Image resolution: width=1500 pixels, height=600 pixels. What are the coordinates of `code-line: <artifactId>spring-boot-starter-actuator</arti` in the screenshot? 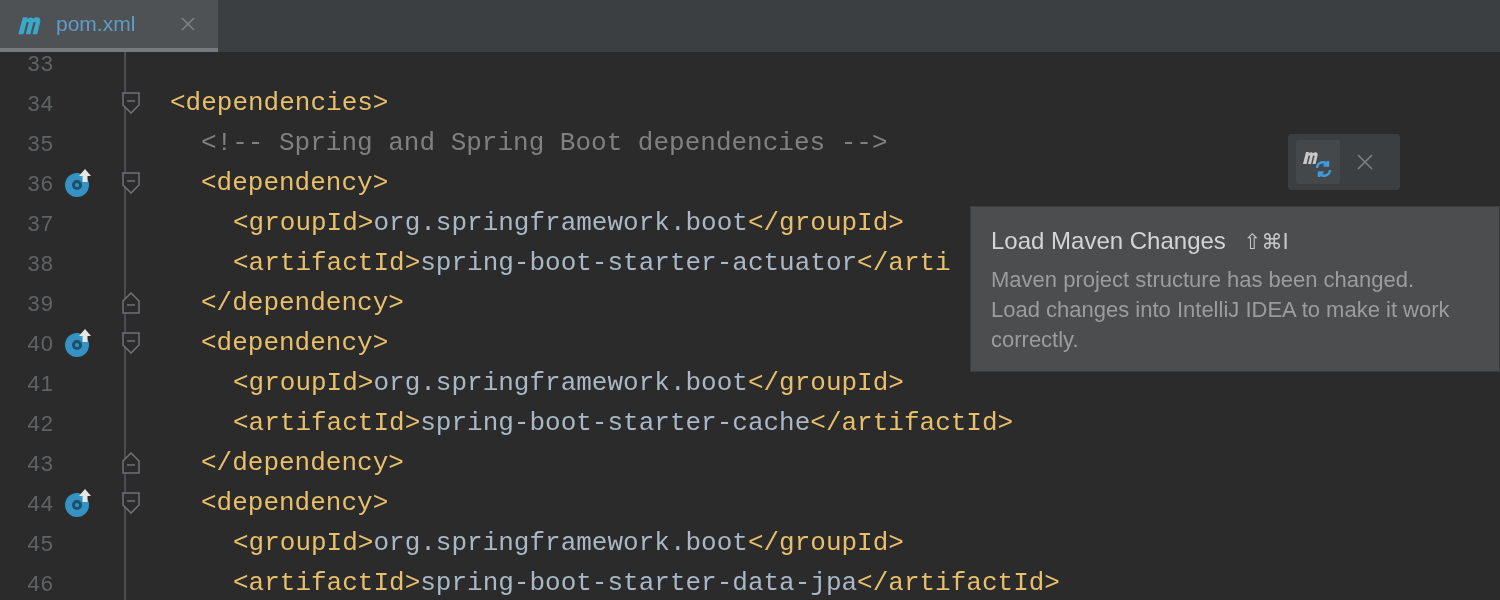 It's located at (592, 263).